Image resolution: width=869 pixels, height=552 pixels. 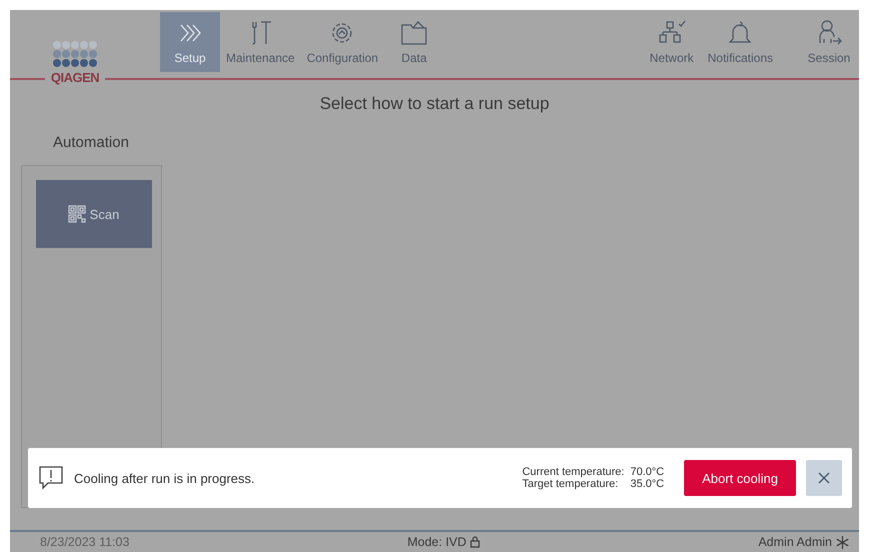 I want to click on logo-dots-icon, so click(x=75, y=55).